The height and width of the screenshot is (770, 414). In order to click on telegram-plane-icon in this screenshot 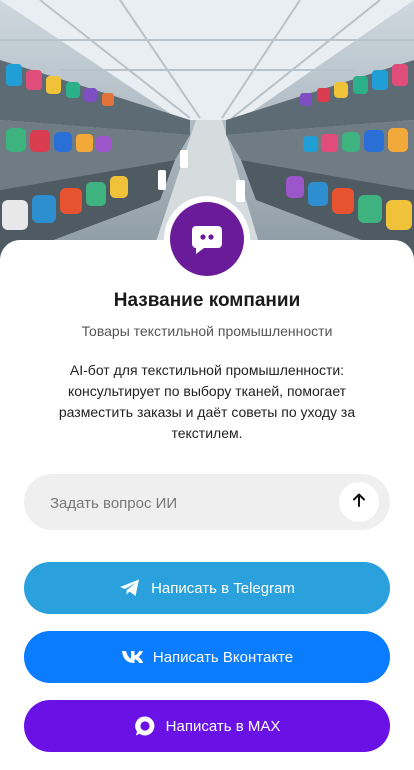, I will do `click(130, 588)`.